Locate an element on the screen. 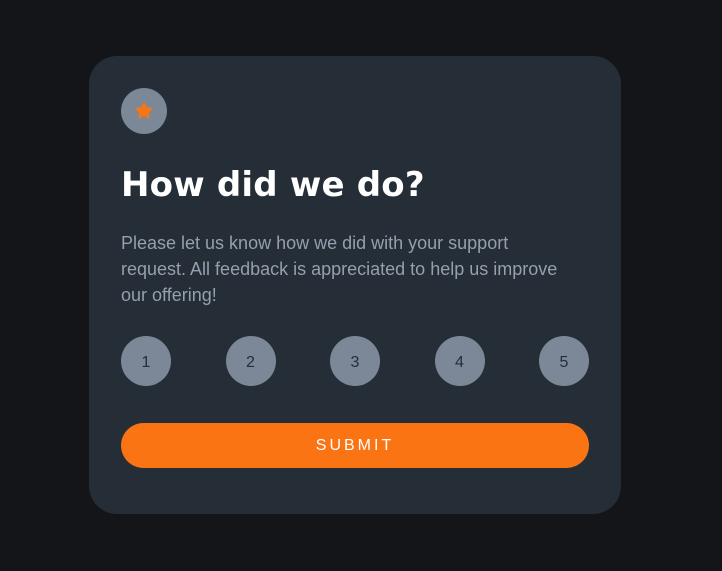 The width and height of the screenshot is (722, 571). submit-button: SUBMIT is located at coordinates (355, 445).